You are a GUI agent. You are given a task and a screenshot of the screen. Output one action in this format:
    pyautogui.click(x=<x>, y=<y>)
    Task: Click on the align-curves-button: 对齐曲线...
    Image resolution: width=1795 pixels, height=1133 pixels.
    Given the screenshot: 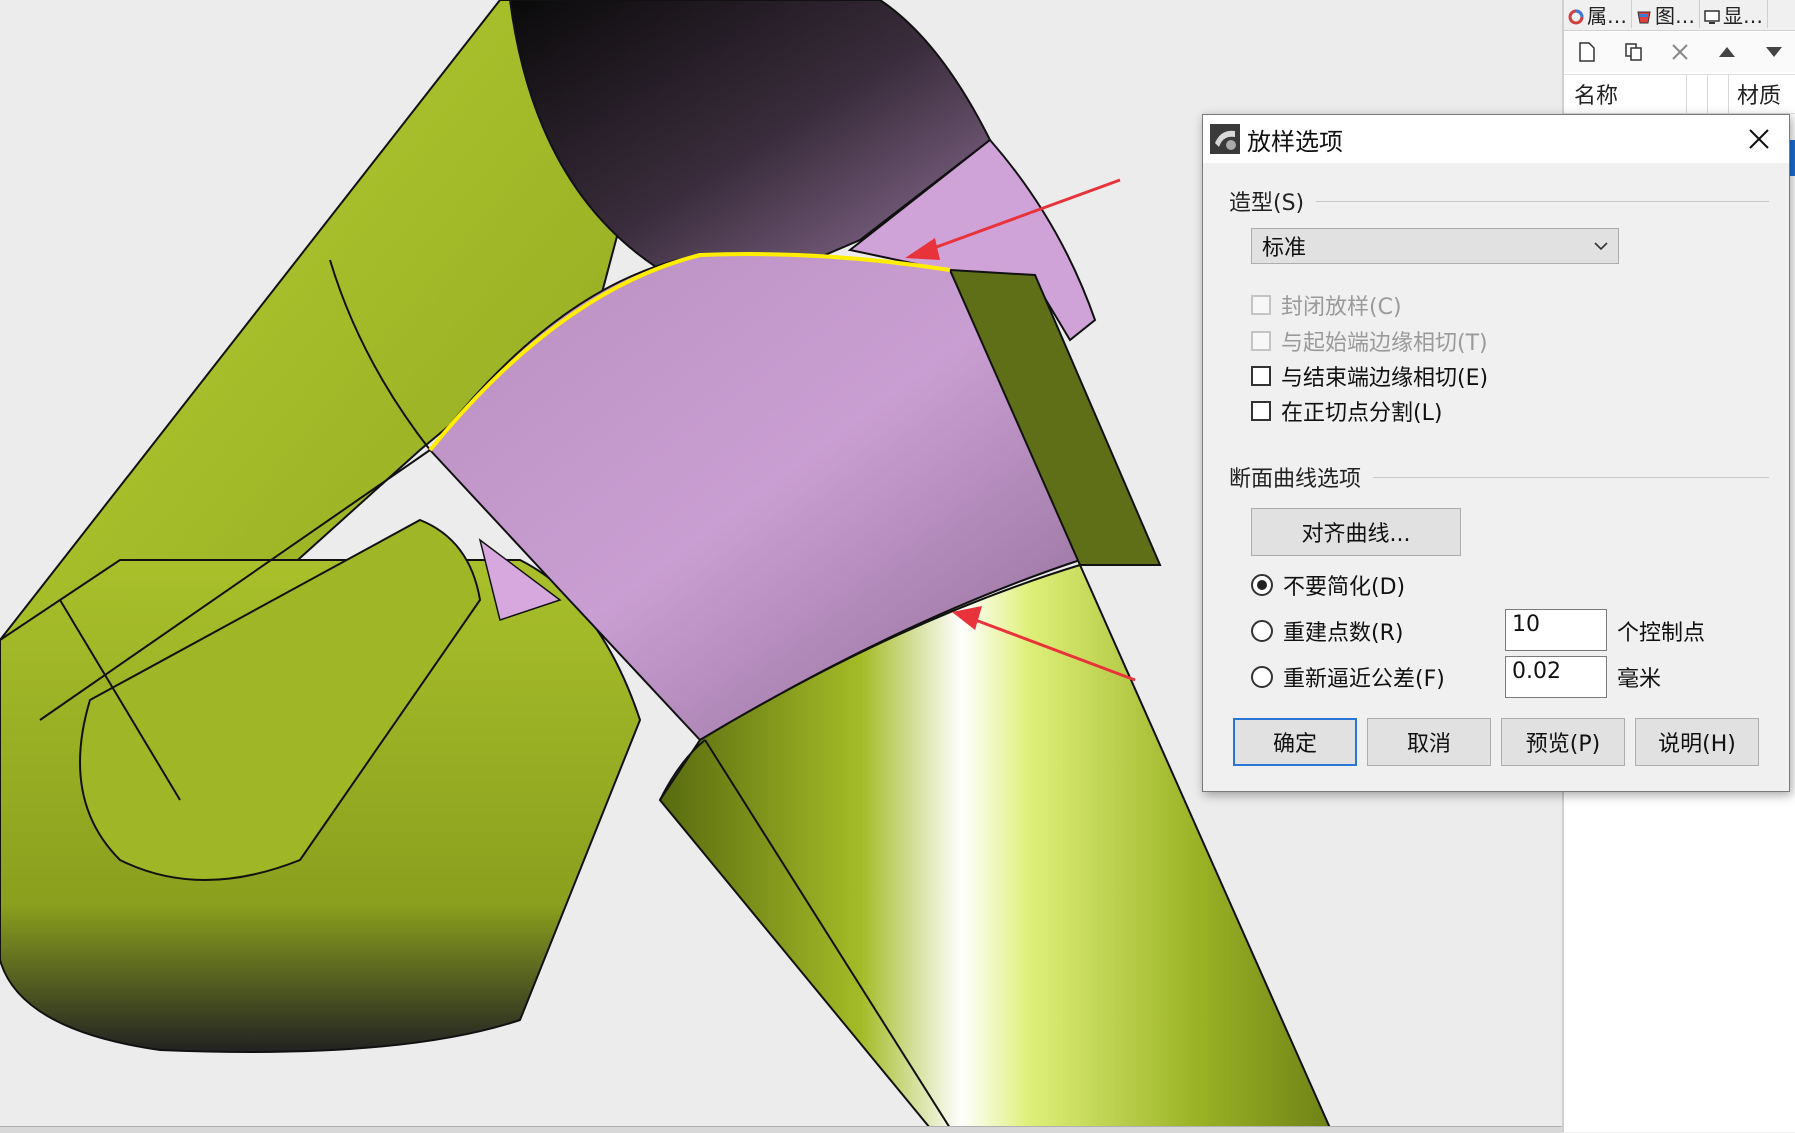 What is the action you would take?
    pyautogui.click(x=1356, y=532)
    